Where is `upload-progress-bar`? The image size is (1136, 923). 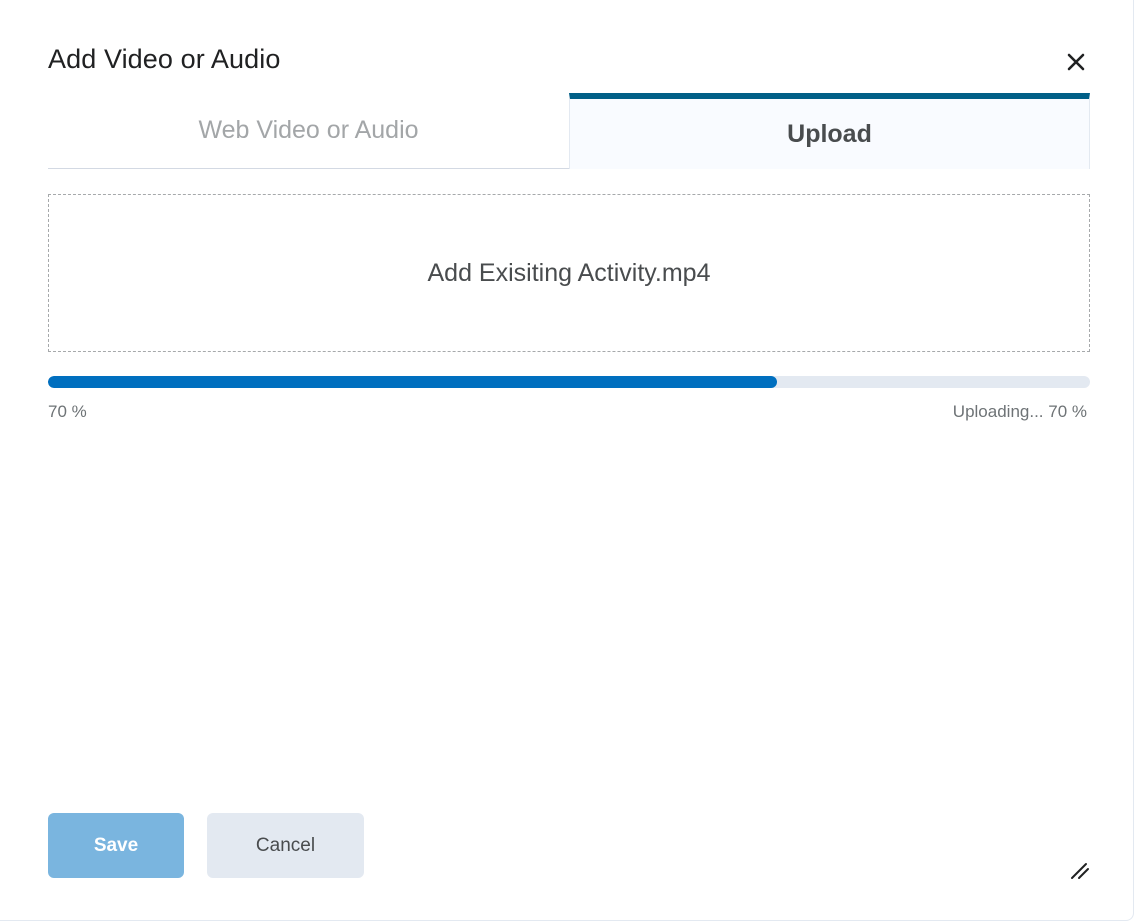
upload-progress-bar is located at coordinates (569, 382).